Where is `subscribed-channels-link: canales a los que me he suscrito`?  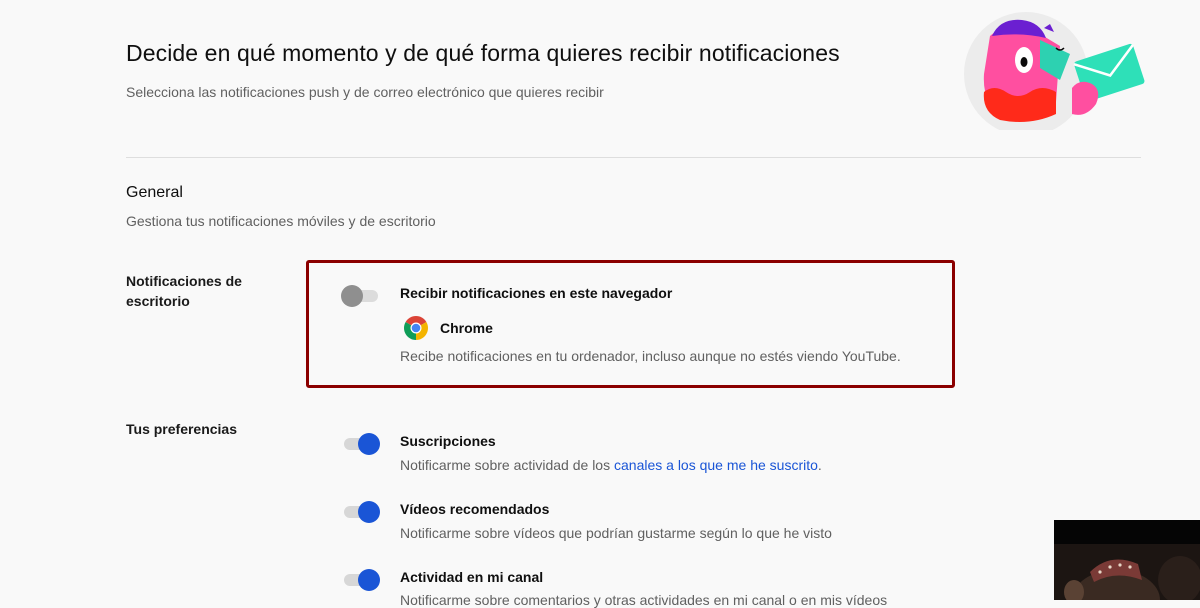
subscribed-channels-link: canales a los que me he suscrito is located at coordinates (716, 465).